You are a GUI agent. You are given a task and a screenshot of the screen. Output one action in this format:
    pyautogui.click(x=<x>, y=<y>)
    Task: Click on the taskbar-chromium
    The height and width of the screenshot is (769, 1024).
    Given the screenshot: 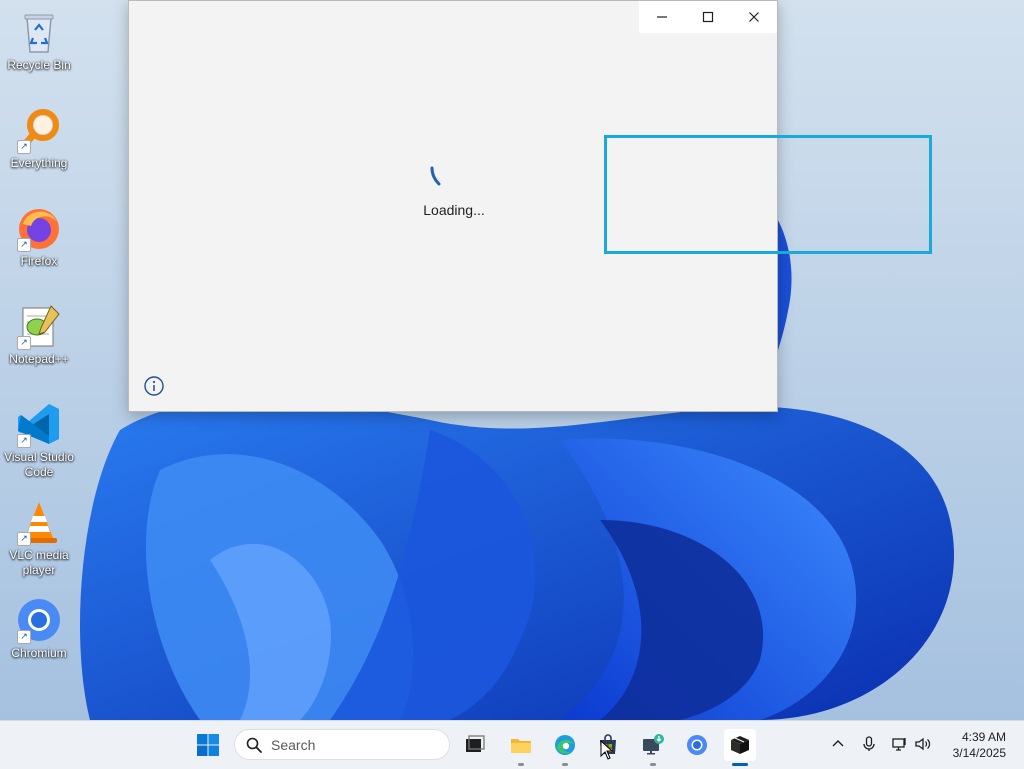 What is the action you would take?
    pyautogui.click(x=697, y=745)
    